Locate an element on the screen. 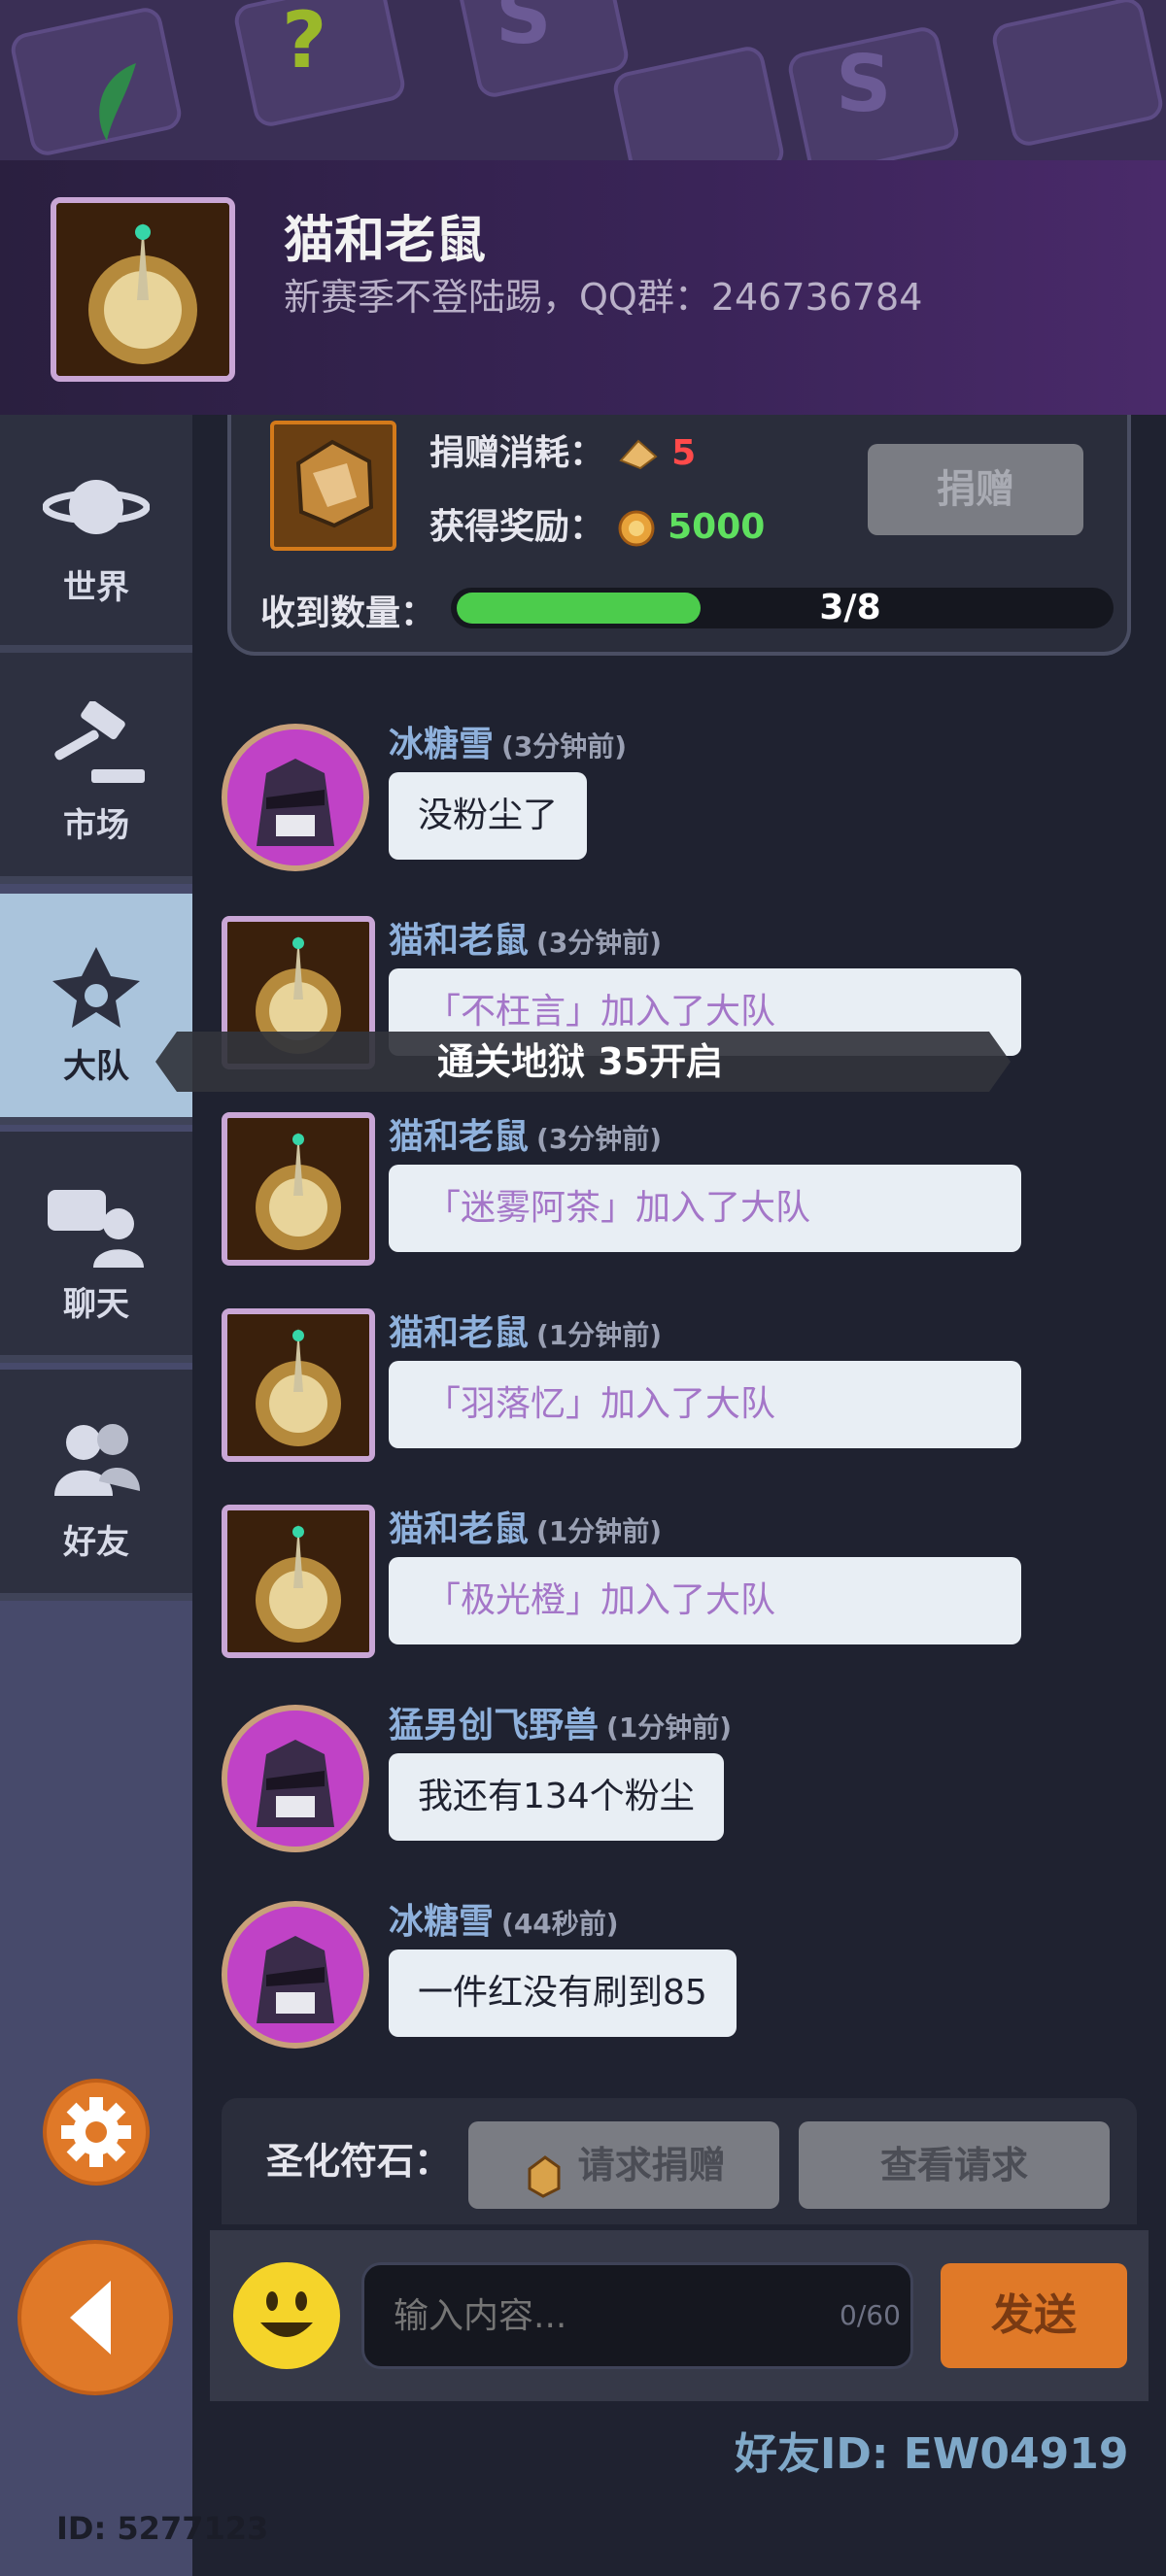  donate-button: 捐赠 is located at coordinates (975, 489).